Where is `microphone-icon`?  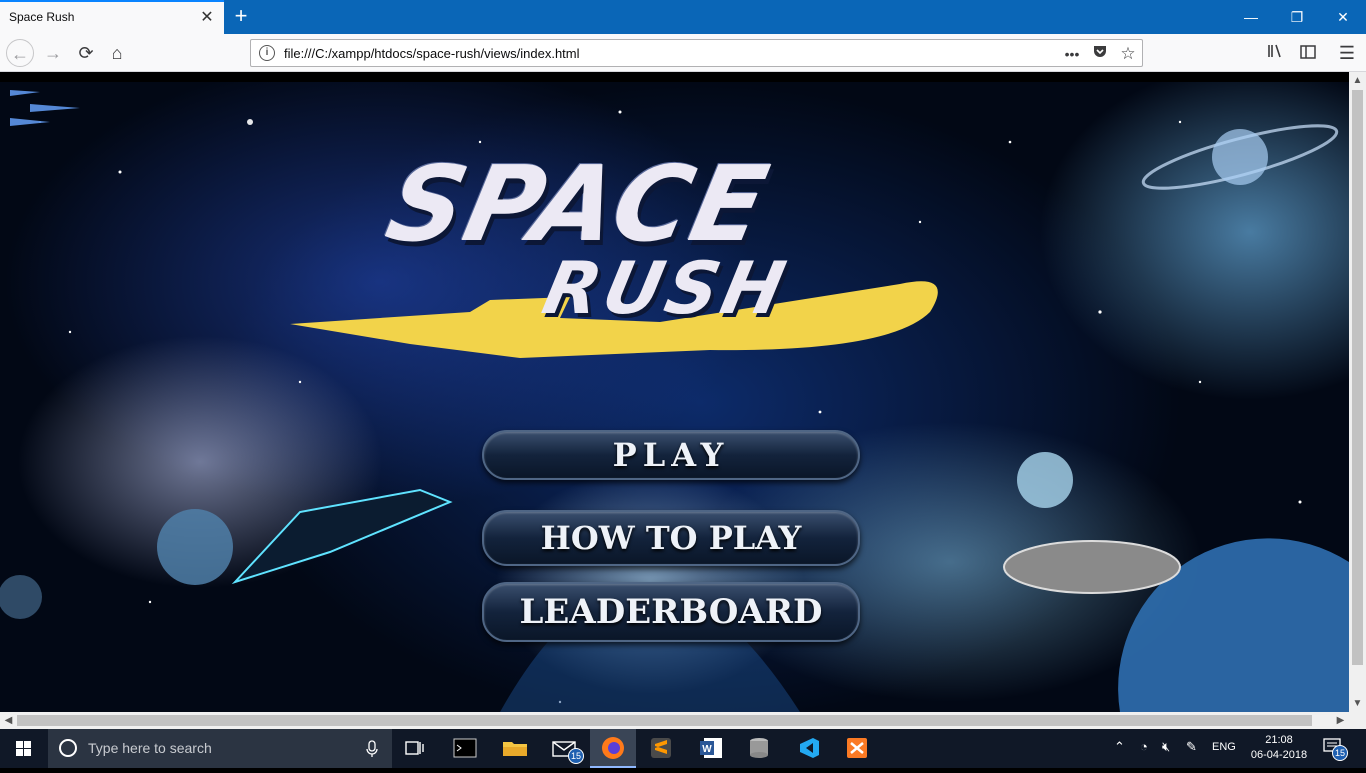
microphone-icon is located at coordinates (372, 748).